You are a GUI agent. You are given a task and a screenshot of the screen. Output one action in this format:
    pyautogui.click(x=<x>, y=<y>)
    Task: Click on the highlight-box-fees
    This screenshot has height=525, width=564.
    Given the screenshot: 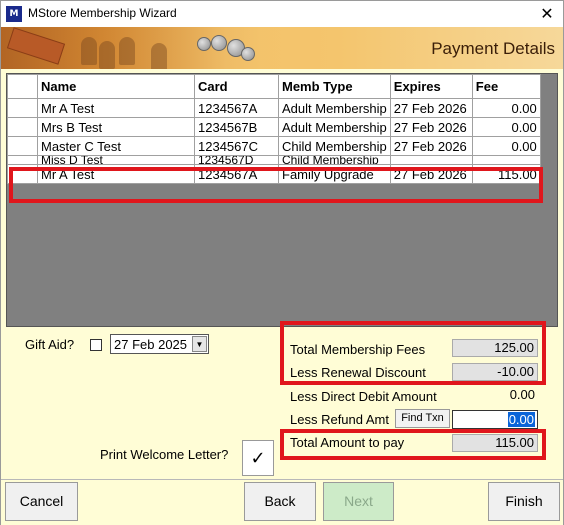 What is the action you would take?
    pyautogui.click(x=413, y=353)
    